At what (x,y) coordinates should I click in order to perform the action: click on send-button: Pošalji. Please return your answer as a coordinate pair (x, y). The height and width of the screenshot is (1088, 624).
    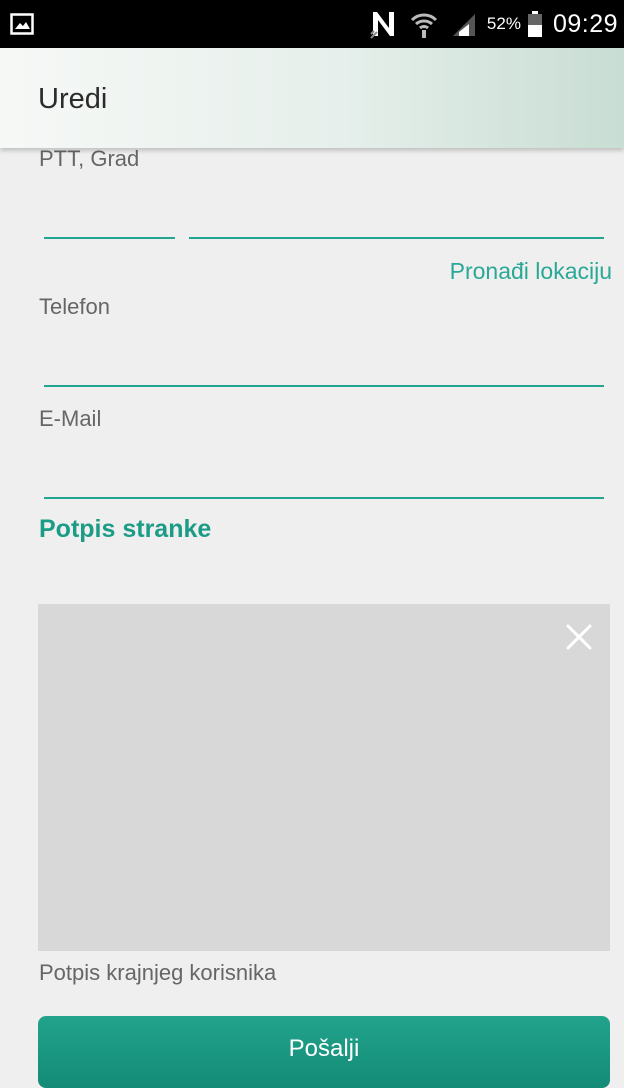
    Looking at the image, I should click on (324, 1052).